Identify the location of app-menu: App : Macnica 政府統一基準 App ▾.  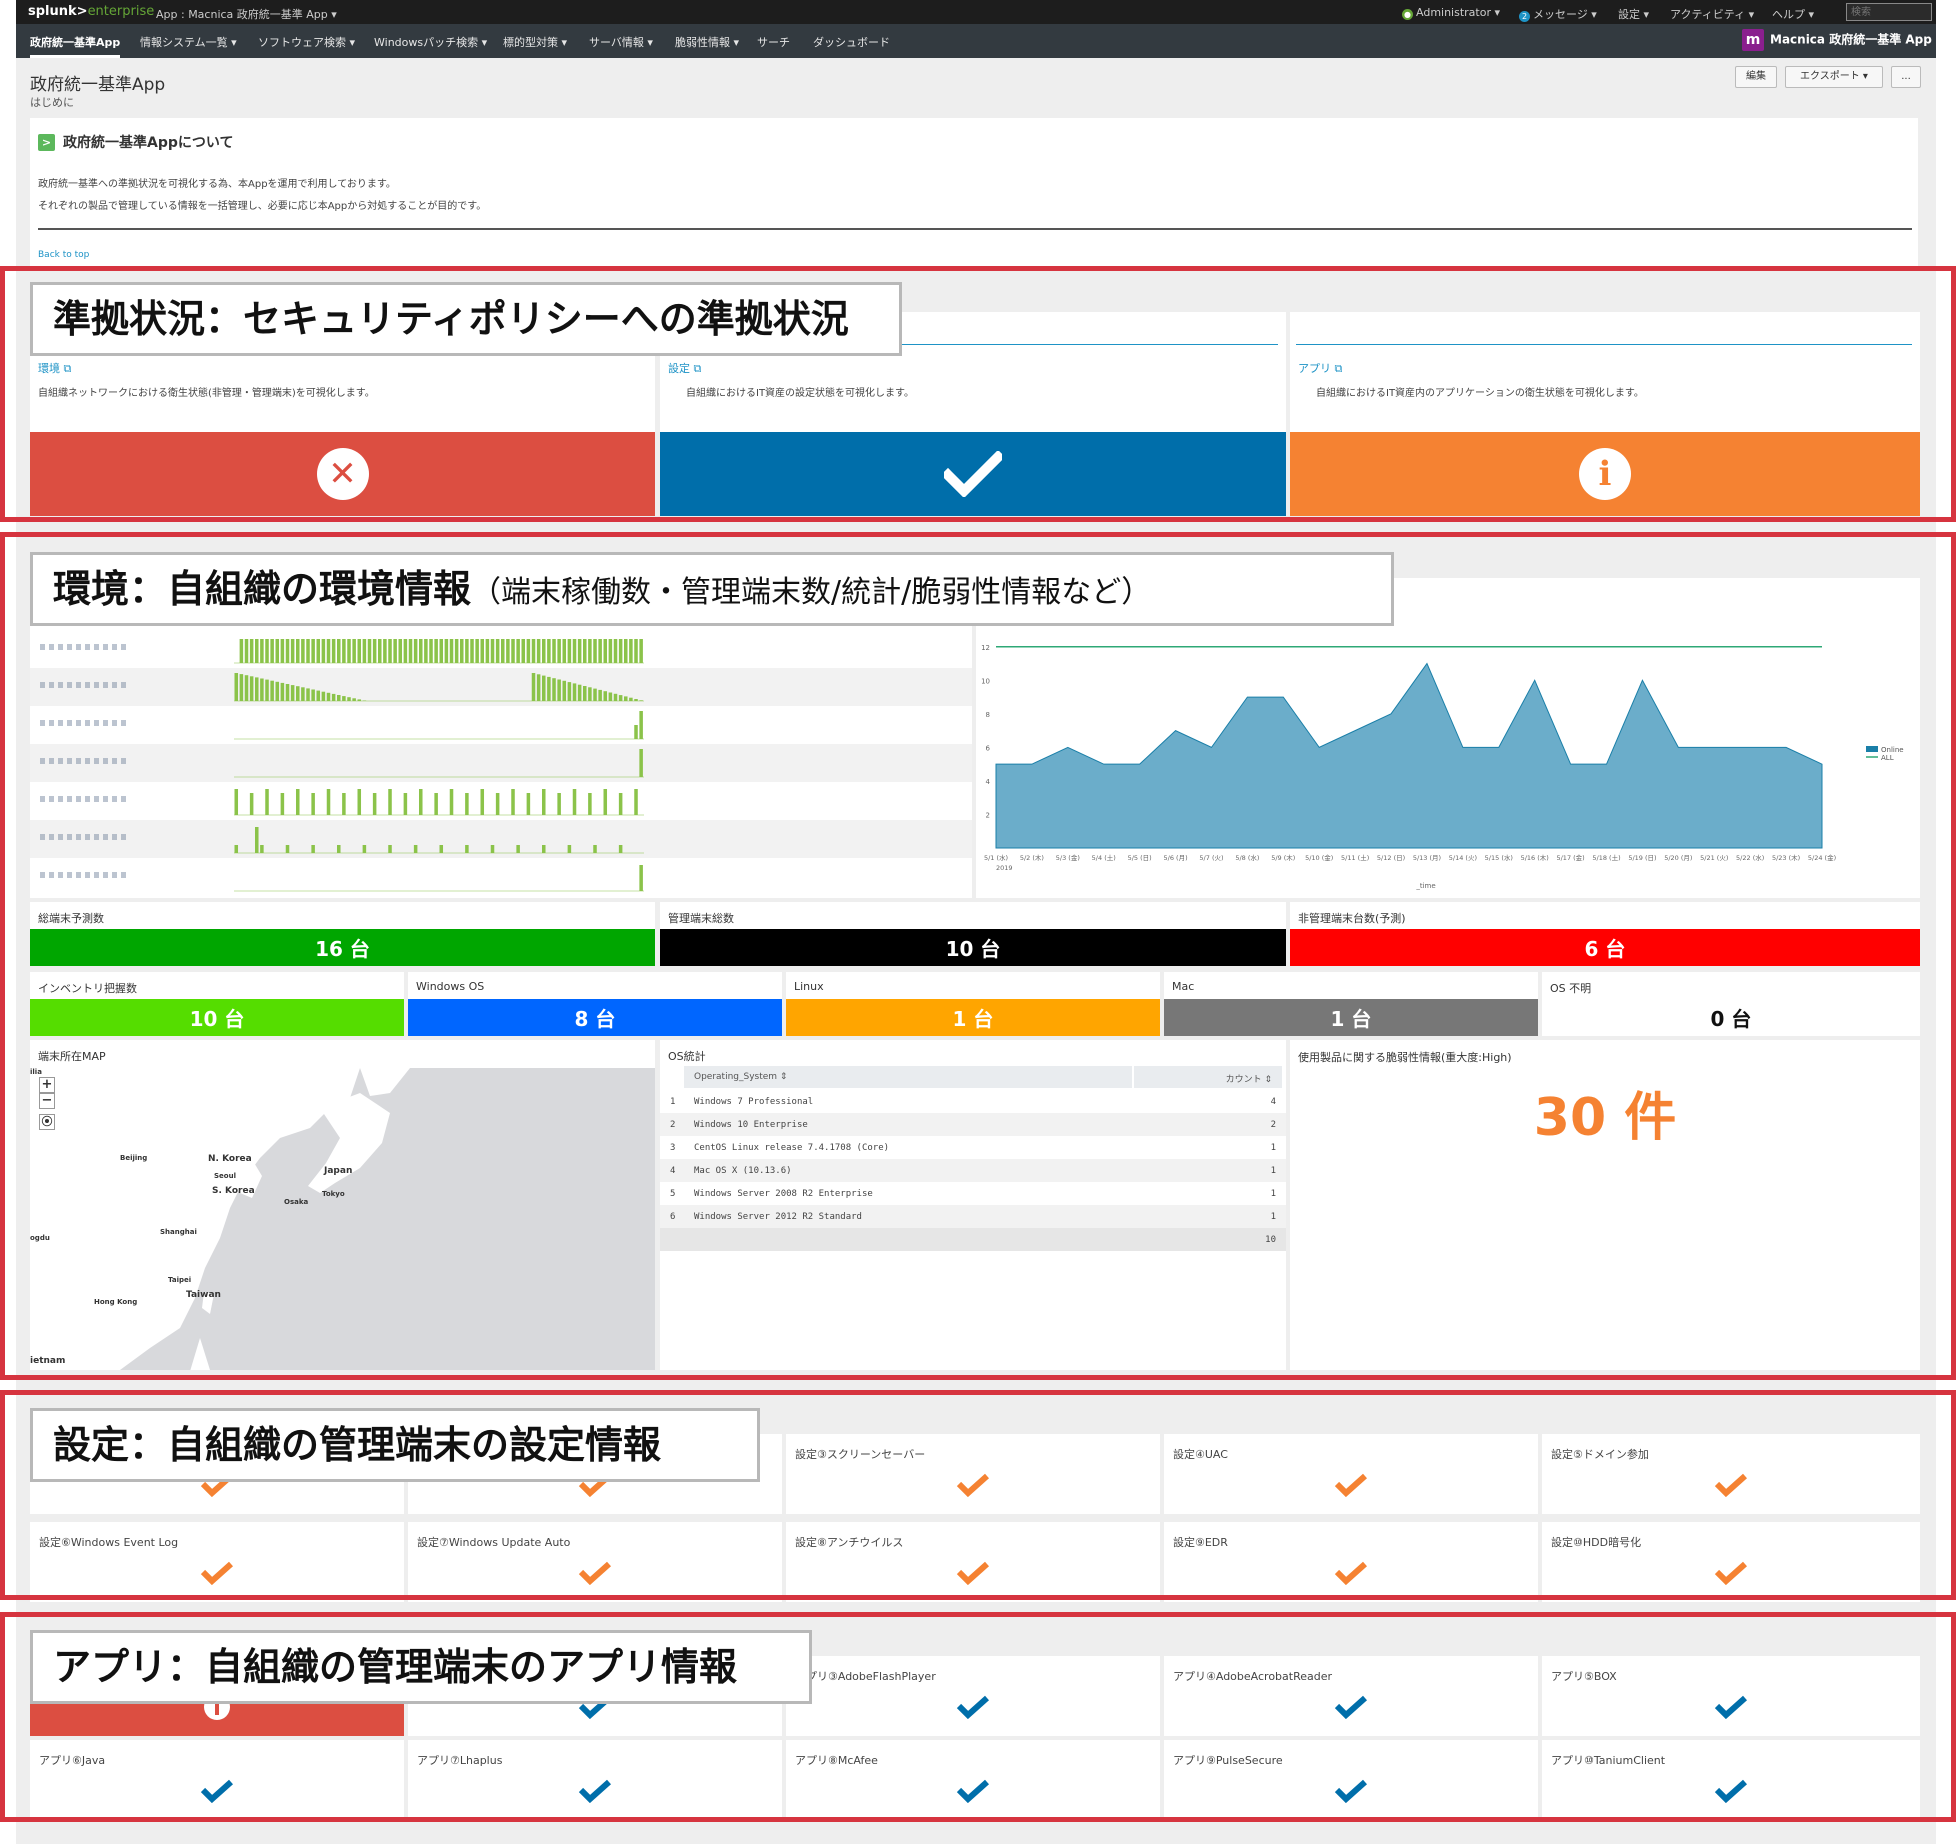
(246, 14).